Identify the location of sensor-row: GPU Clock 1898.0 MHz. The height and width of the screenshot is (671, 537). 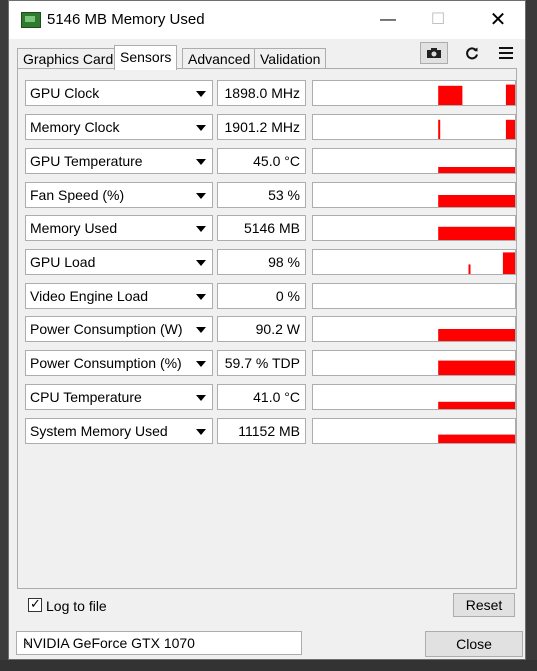
(271, 93).